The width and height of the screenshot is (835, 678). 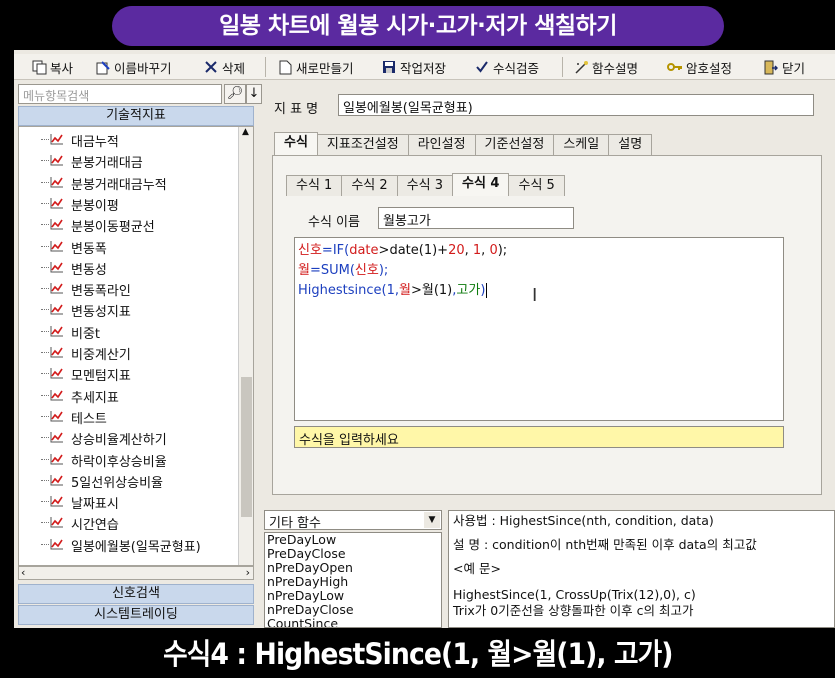 I want to click on tree-item: 변동폭라인, so click(x=129, y=288).